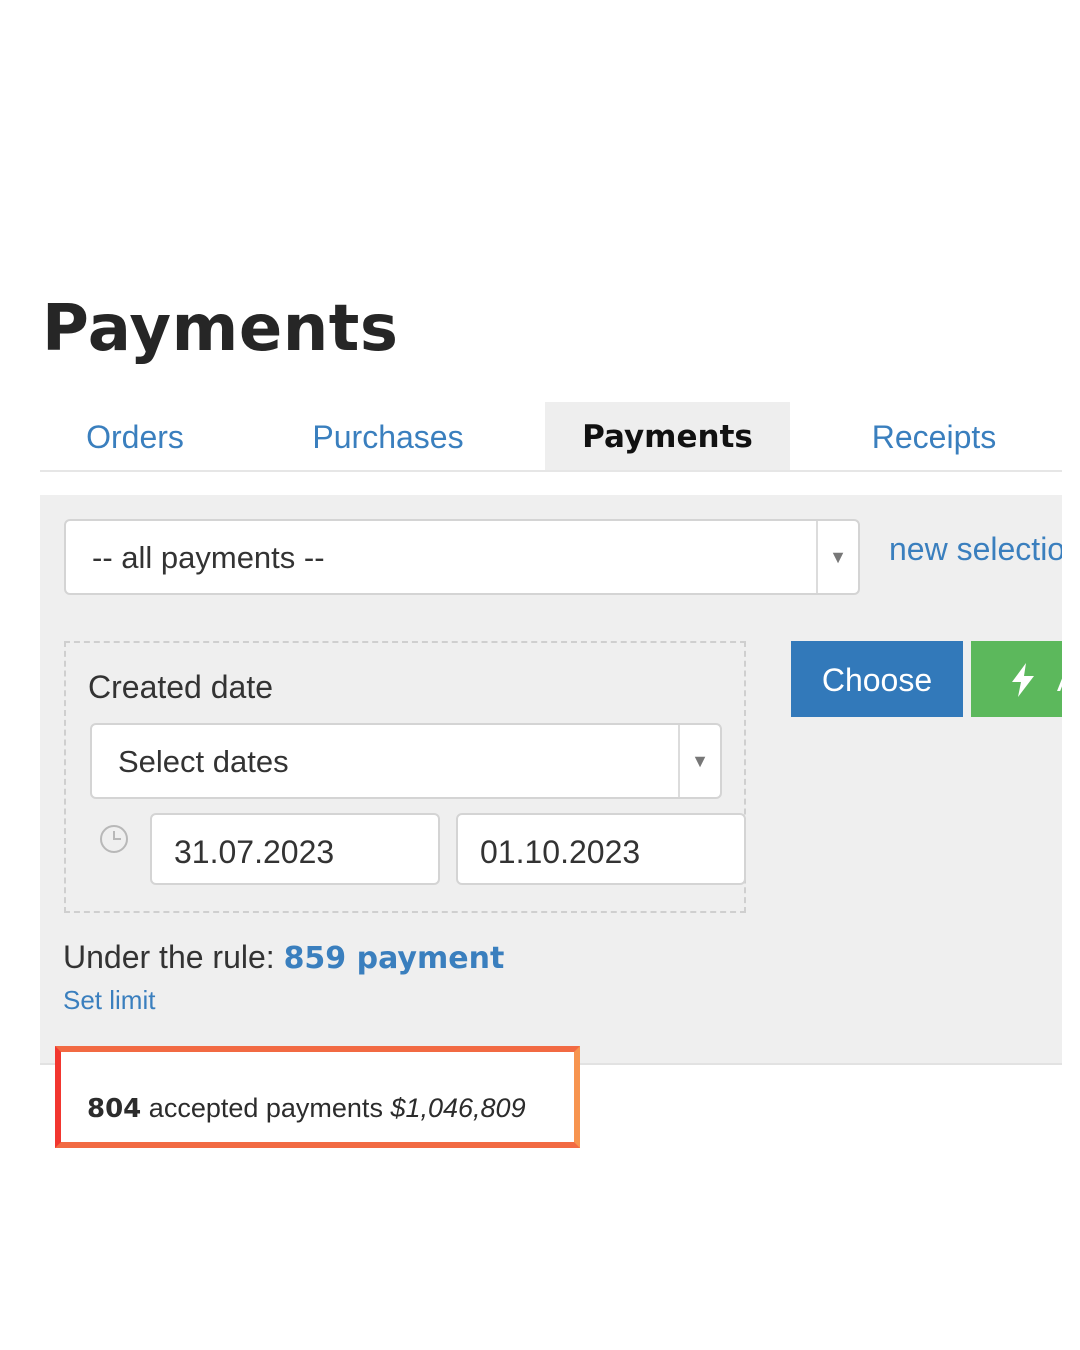  Describe the element at coordinates (934, 436) in the screenshot. I see `tab-receipts: Receipts` at that location.